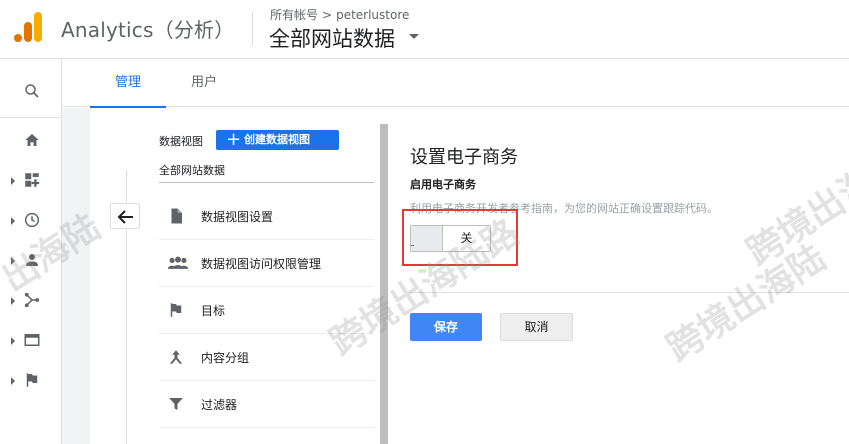 Image resolution: width=849 pixels, height=444 pixels. I want to click on document-icon, so click(176, 216).